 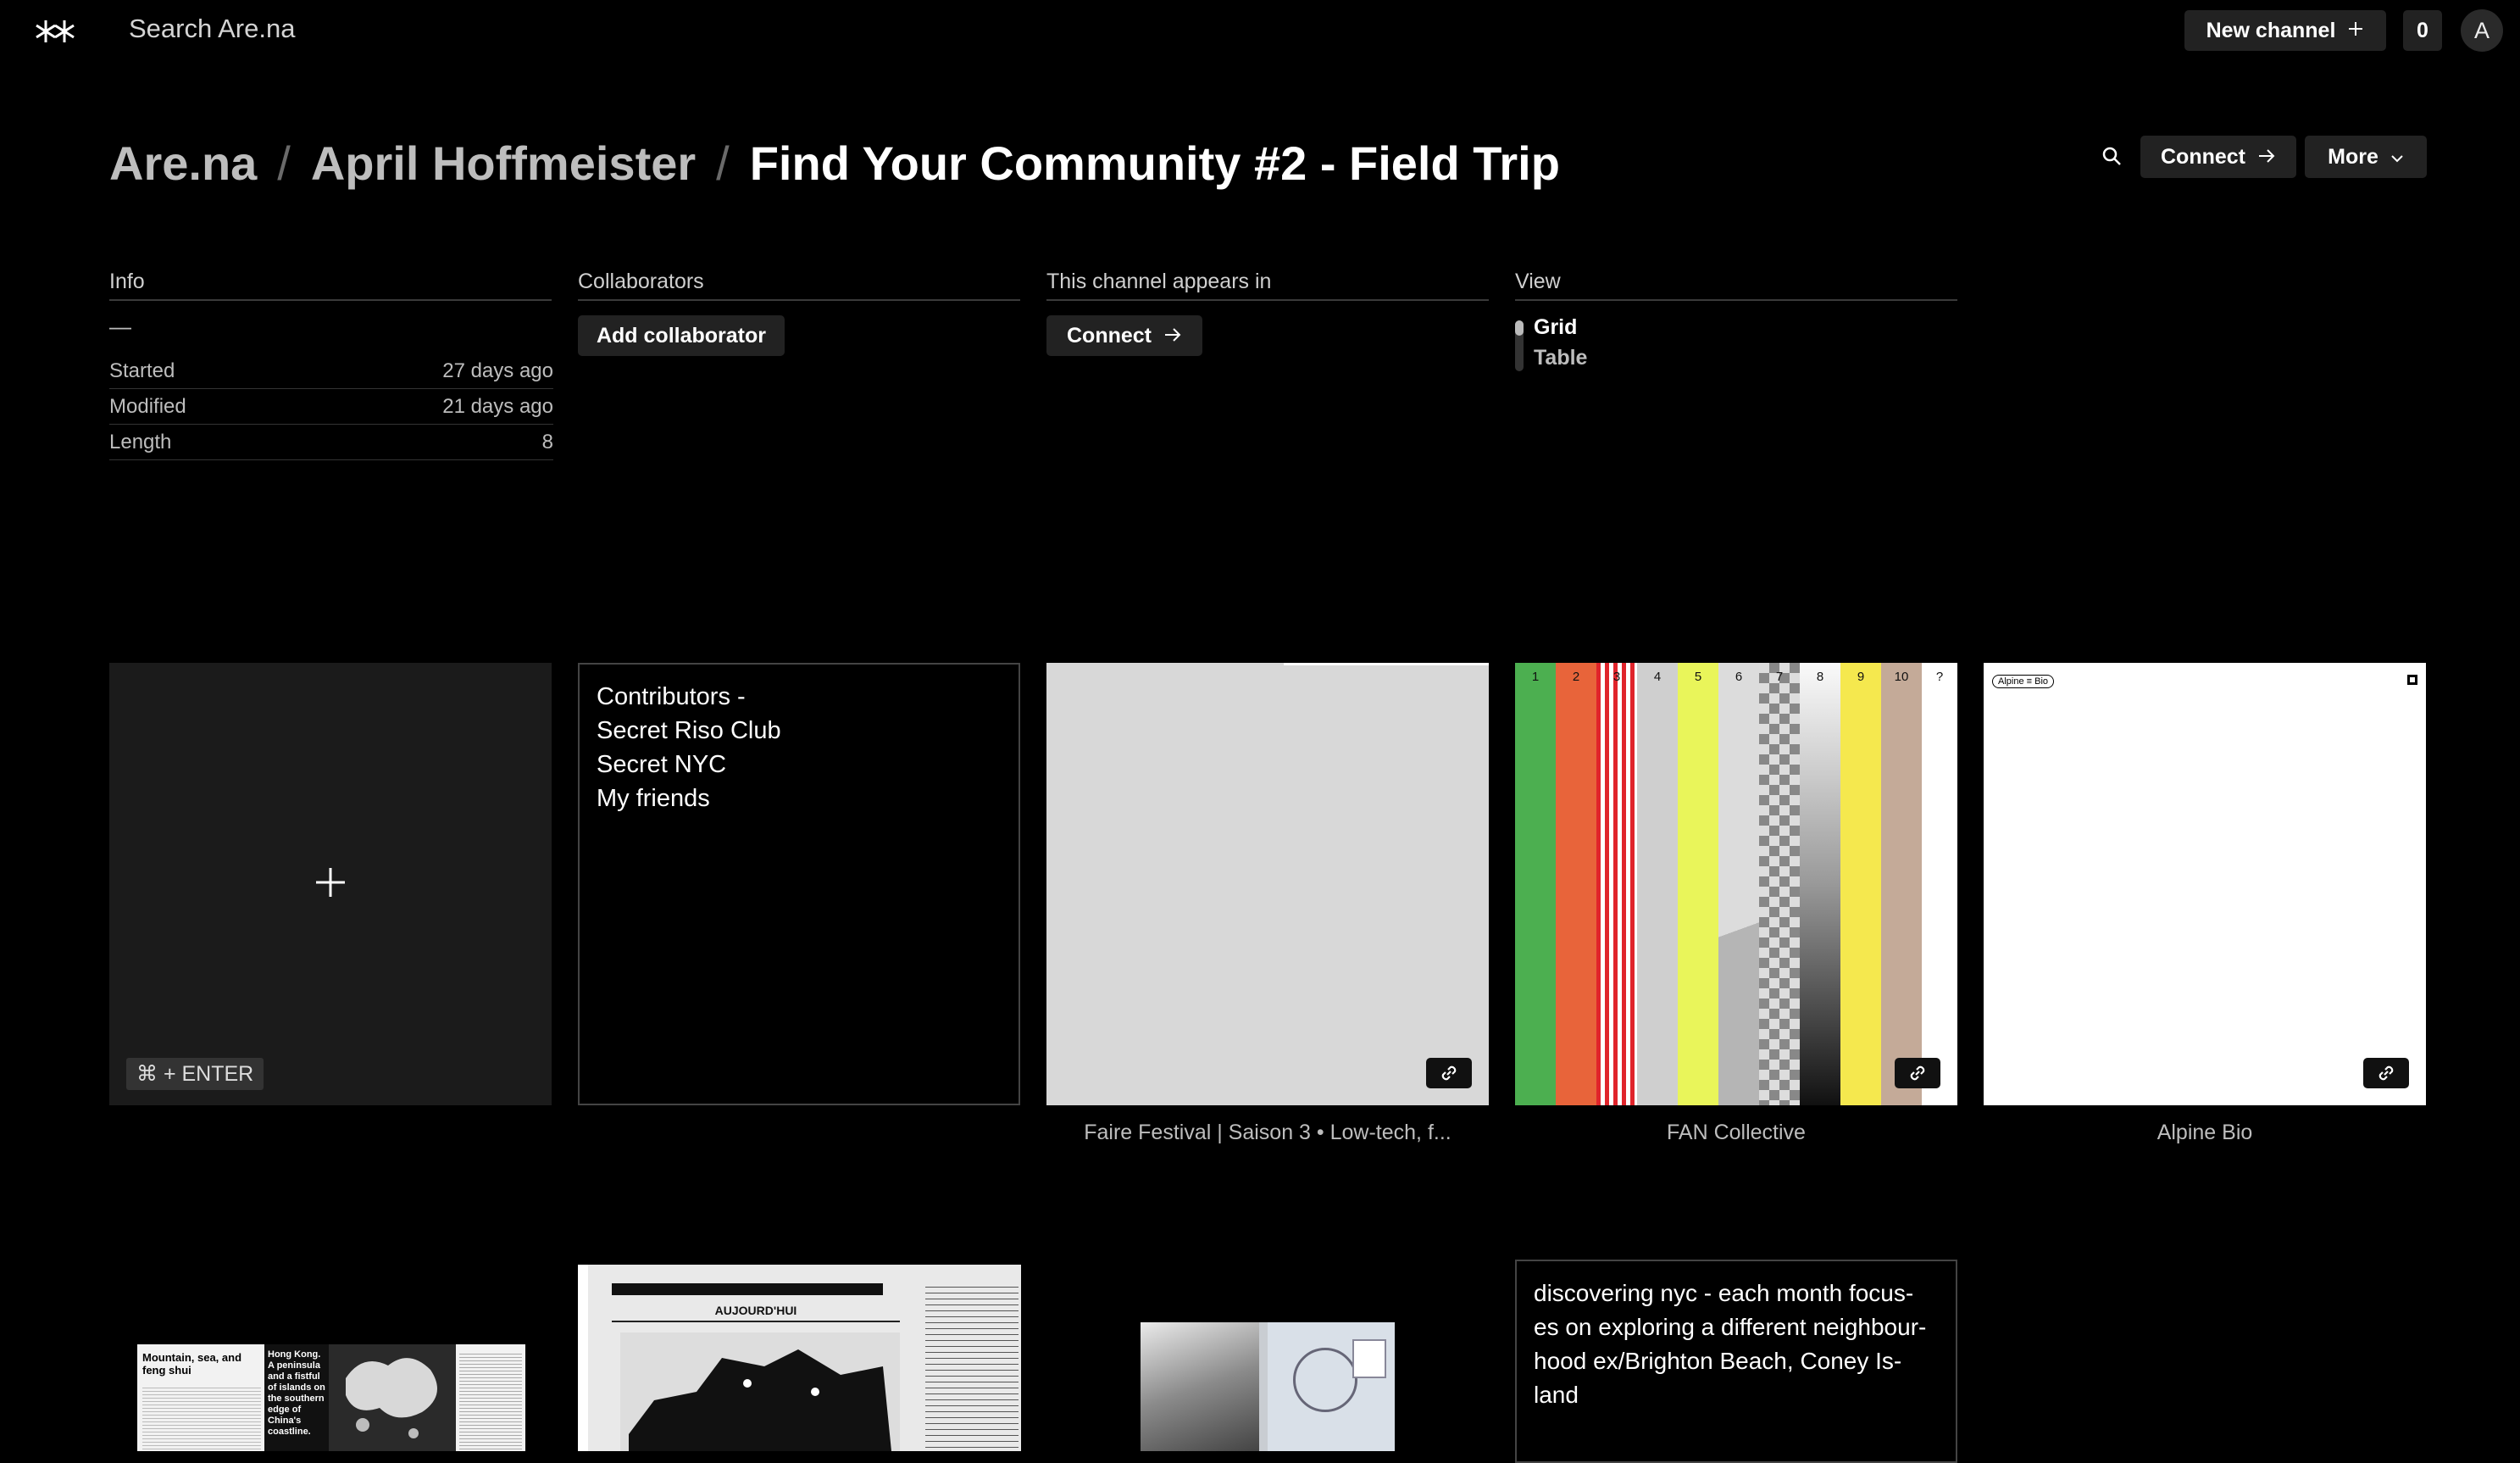 I want to click on color-stripe: 3, so click(x=1617, y=884).